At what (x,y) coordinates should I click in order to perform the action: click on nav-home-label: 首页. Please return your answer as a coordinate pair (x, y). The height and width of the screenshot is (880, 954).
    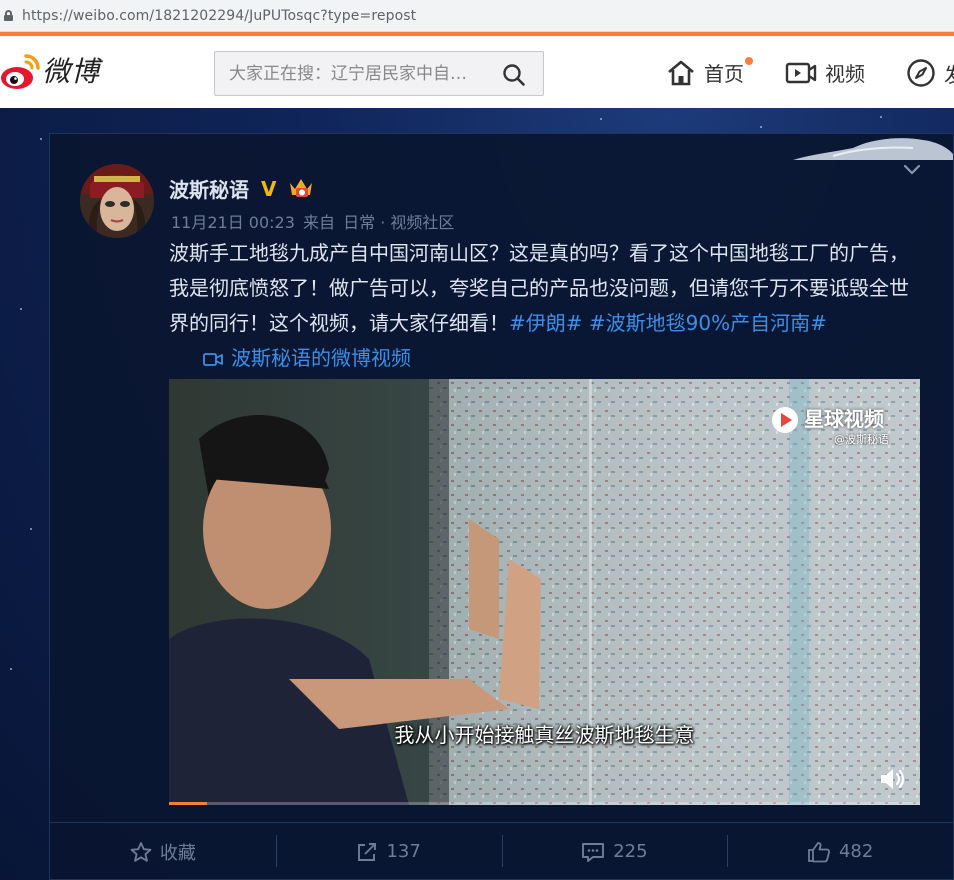
    Looking at the image, I should click on (724, 74).